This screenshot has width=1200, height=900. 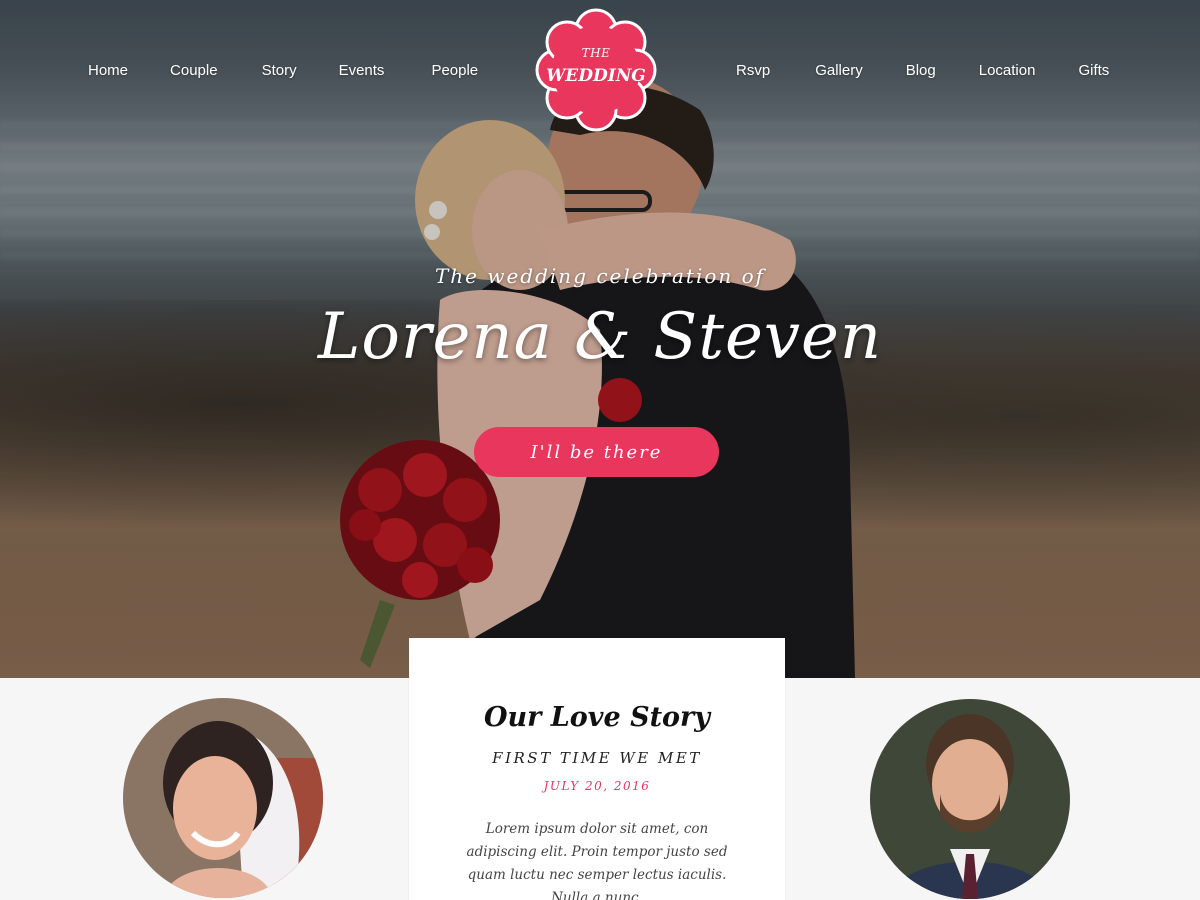 I want to click on nav-blog: Blog, so click(x=921, y=73).